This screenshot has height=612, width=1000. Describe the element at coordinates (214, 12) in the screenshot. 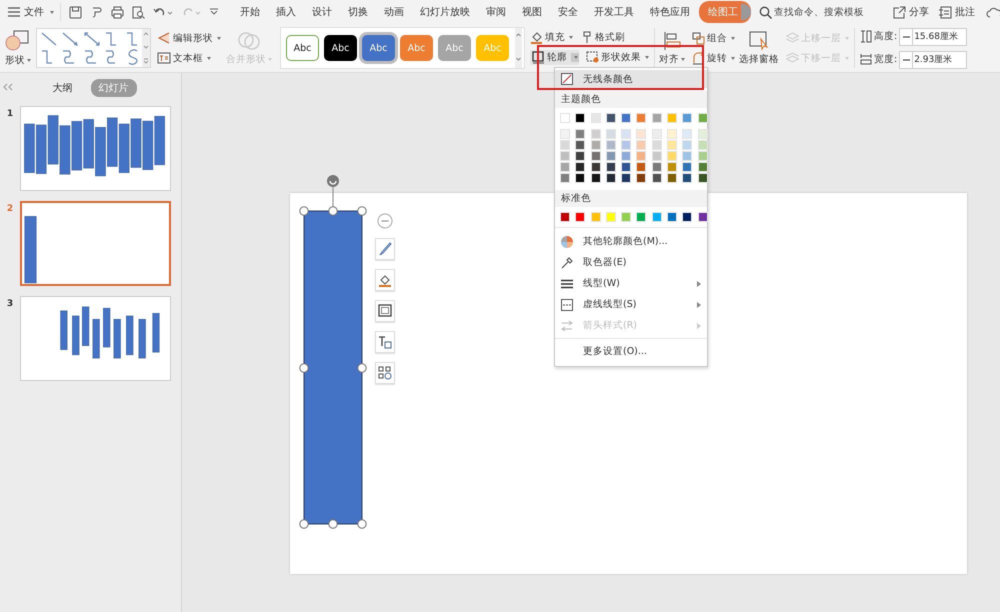

I see `caret-icon` at that location.